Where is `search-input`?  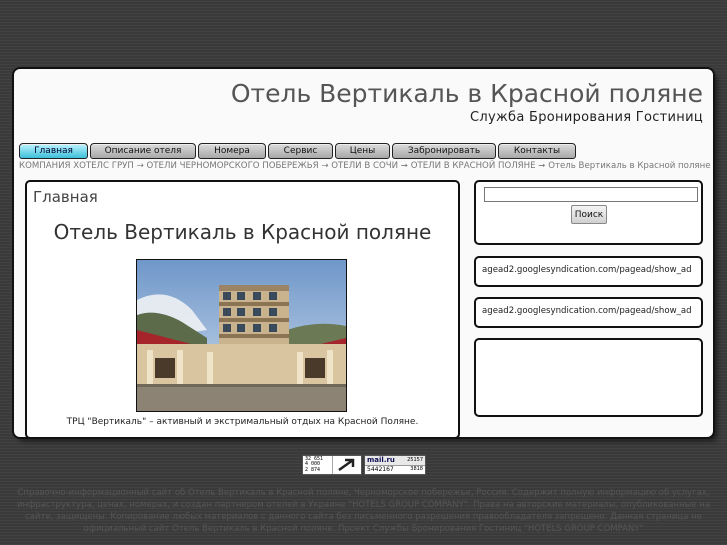 search-input is located at coordinates (591, 194).